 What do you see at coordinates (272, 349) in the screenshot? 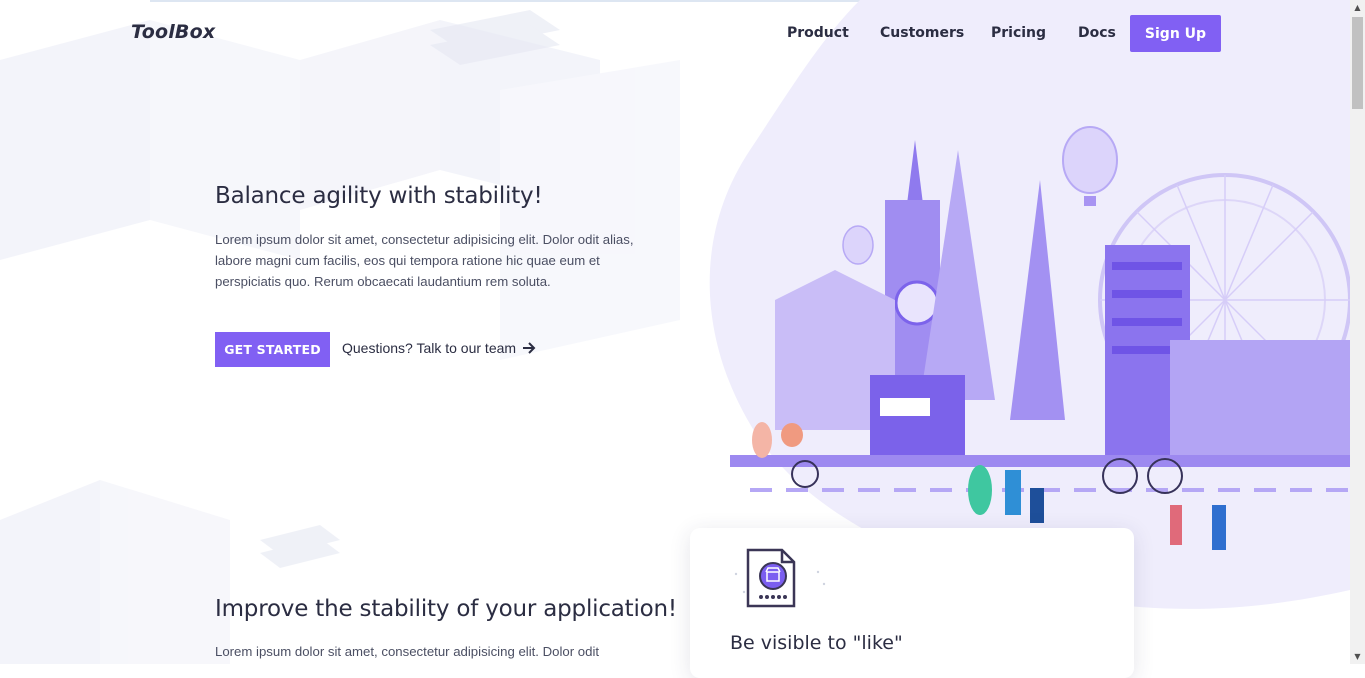
I see `get-started-button: GET STARTED` at bounding box center [272, 349].